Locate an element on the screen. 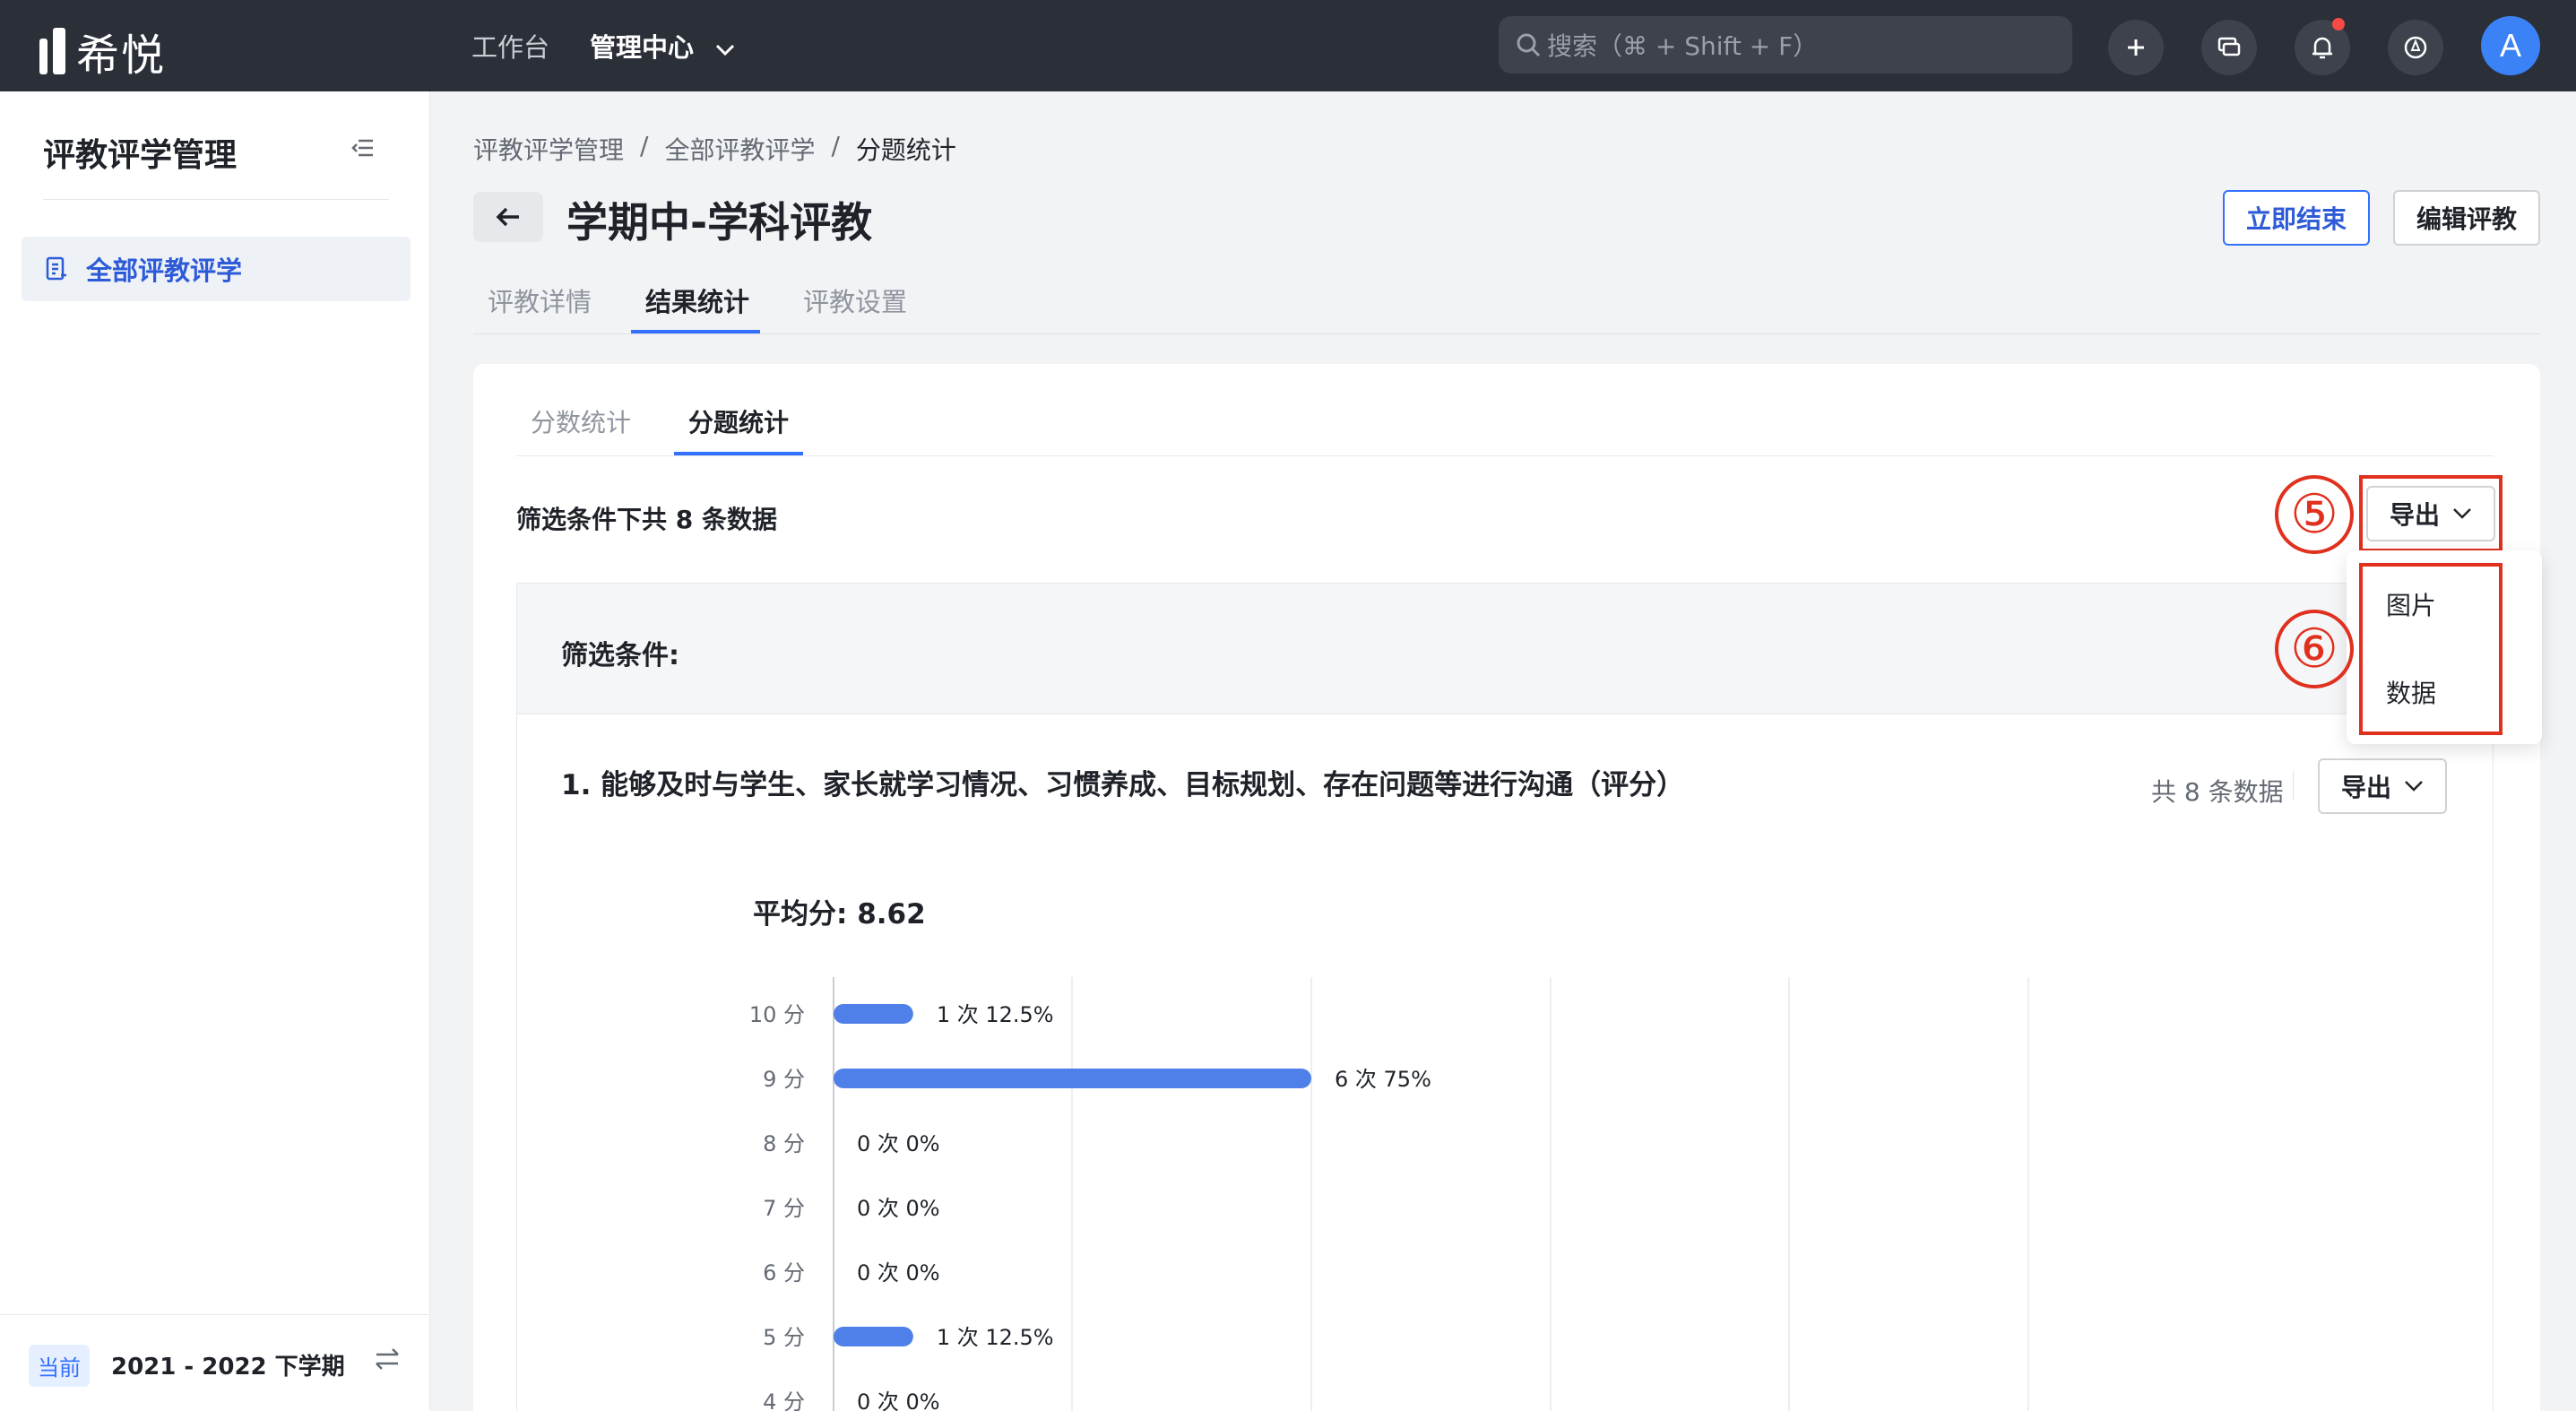 The width and height of the screenshot is (2576, 1411). question-export-button: 导出 is located at coordinates (2382, 786).